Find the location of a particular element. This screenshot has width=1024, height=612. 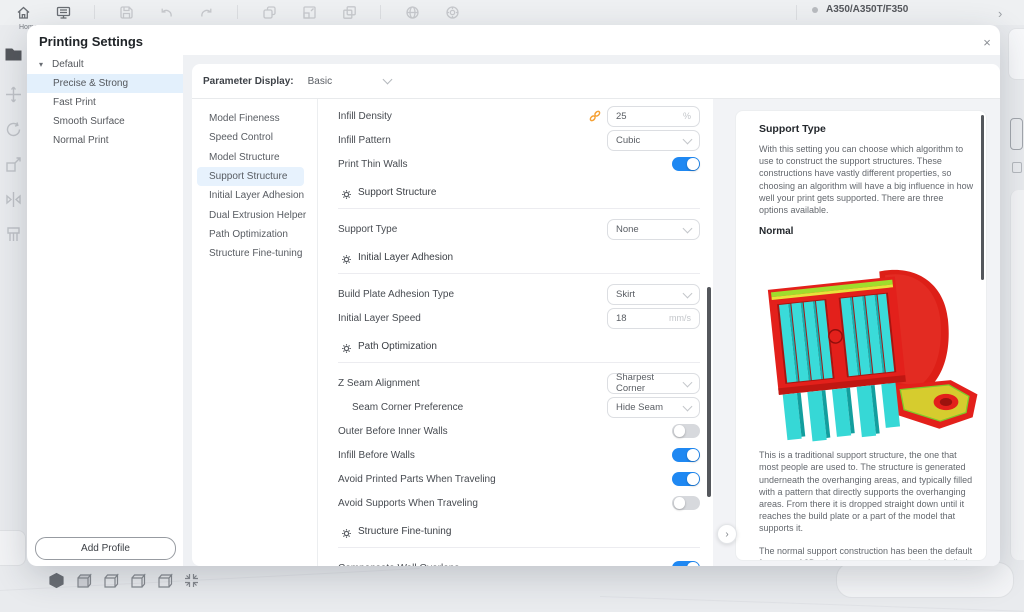

compensate-wall-overlaps-toggle is located at coordinates (686, 563).